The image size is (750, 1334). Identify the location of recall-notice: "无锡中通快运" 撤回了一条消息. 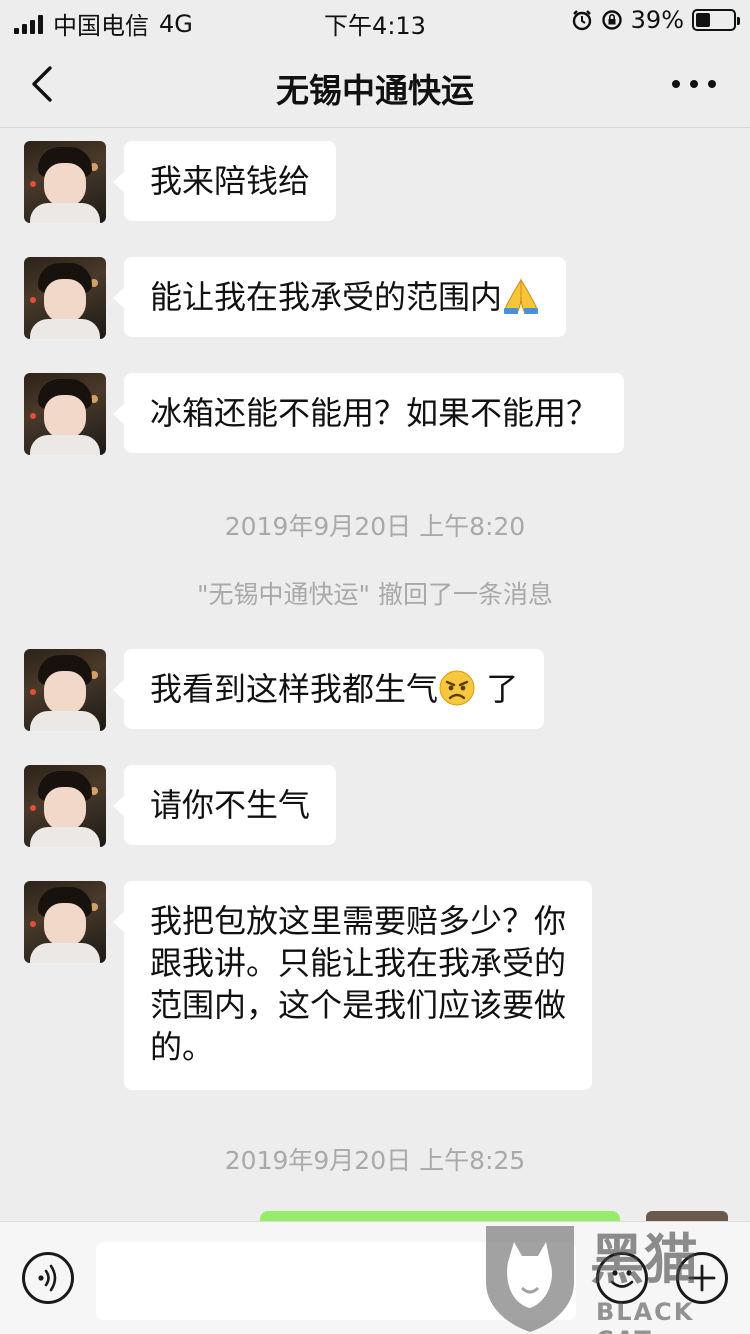
(375, 594).